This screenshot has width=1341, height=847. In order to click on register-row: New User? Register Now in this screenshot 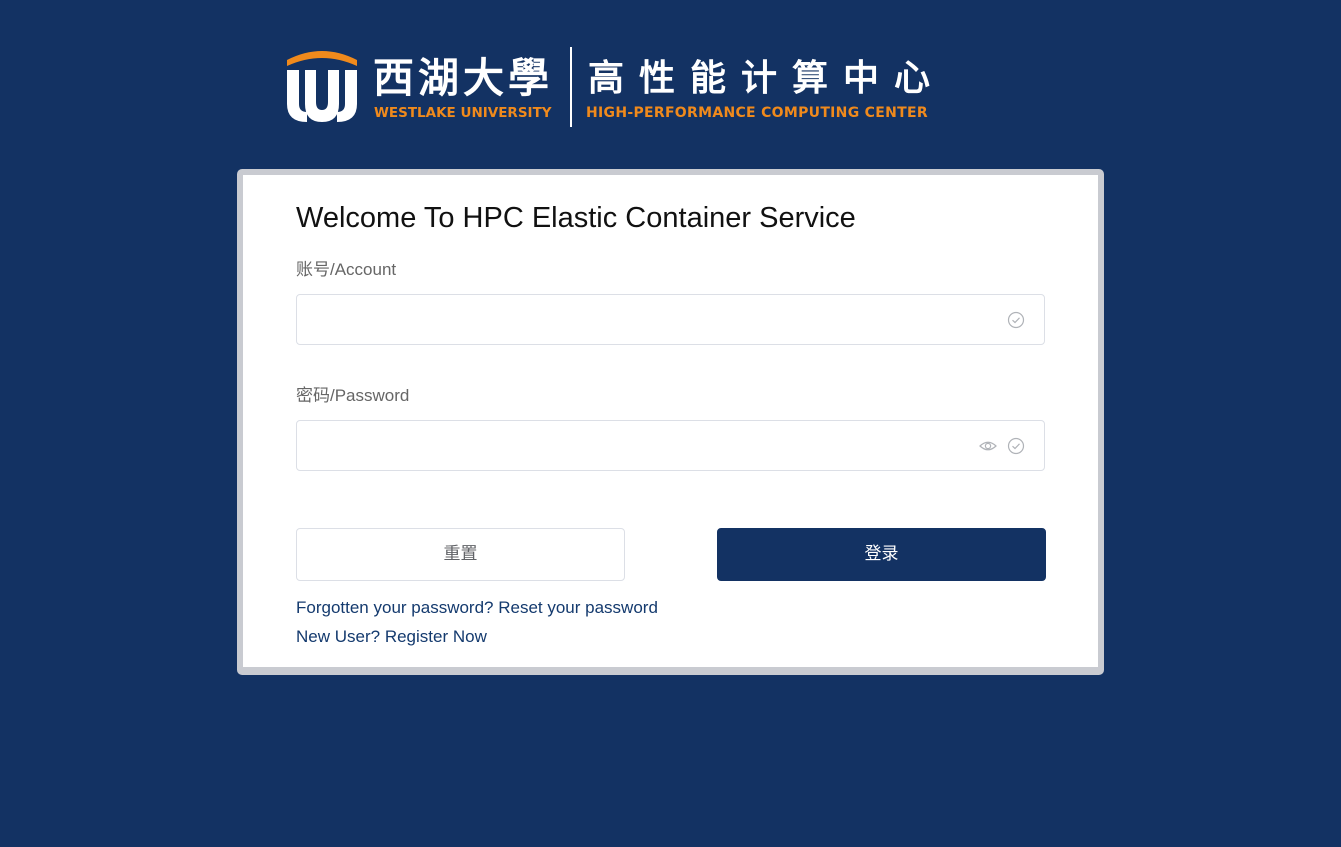, I will do `click(391, 637)`.